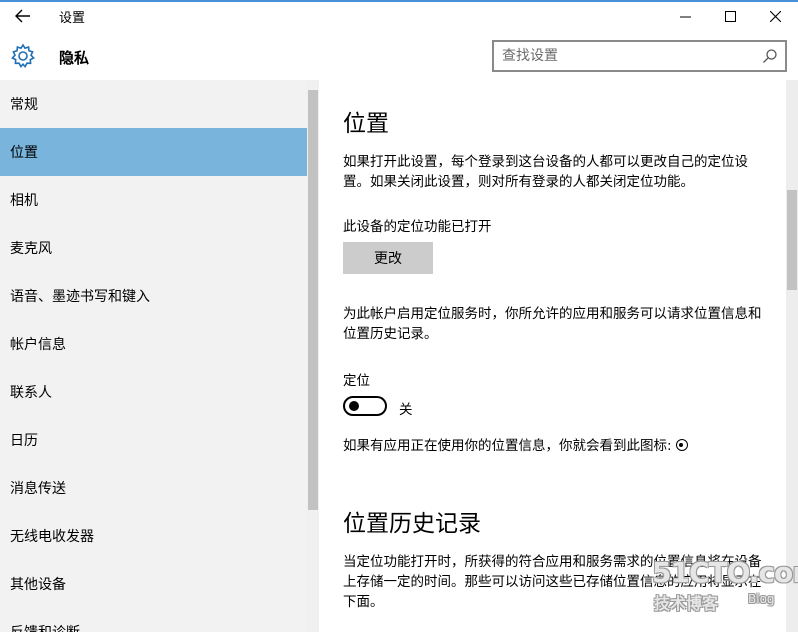  I want to click on sidebar-item-label: 常规, so click(24, 105).